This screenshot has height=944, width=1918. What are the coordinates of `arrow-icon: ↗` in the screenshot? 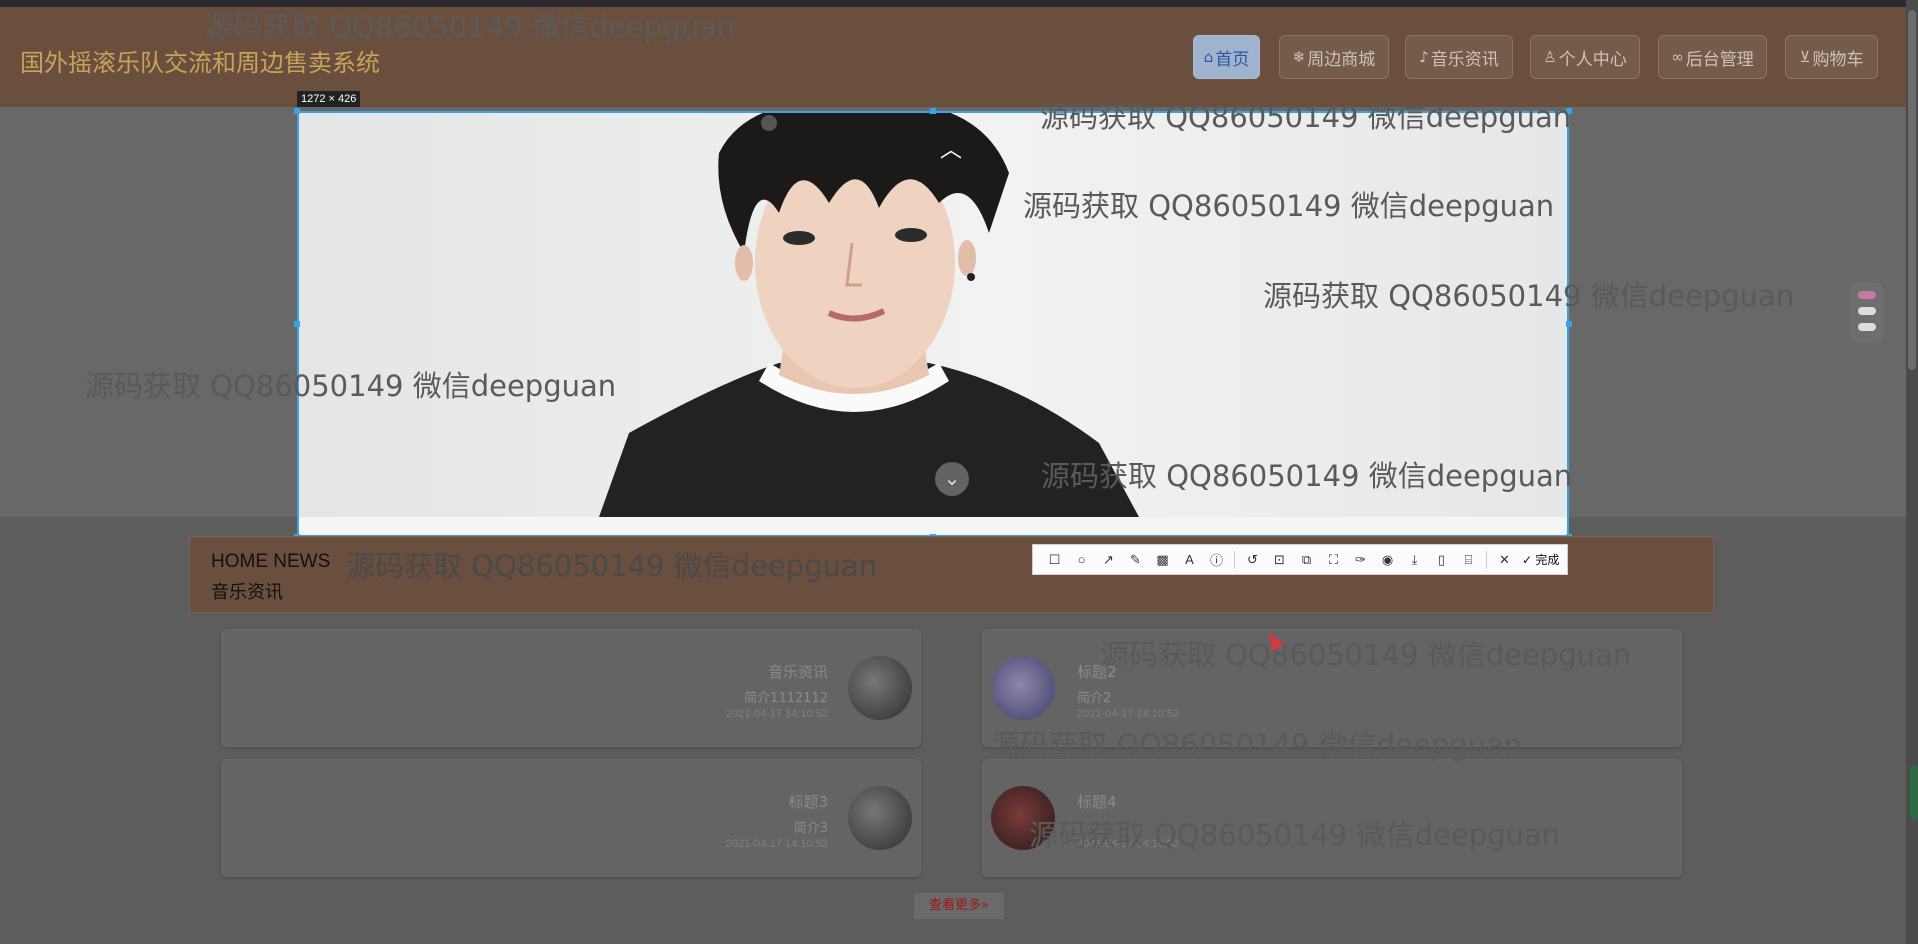 It's located at (1108, 560).